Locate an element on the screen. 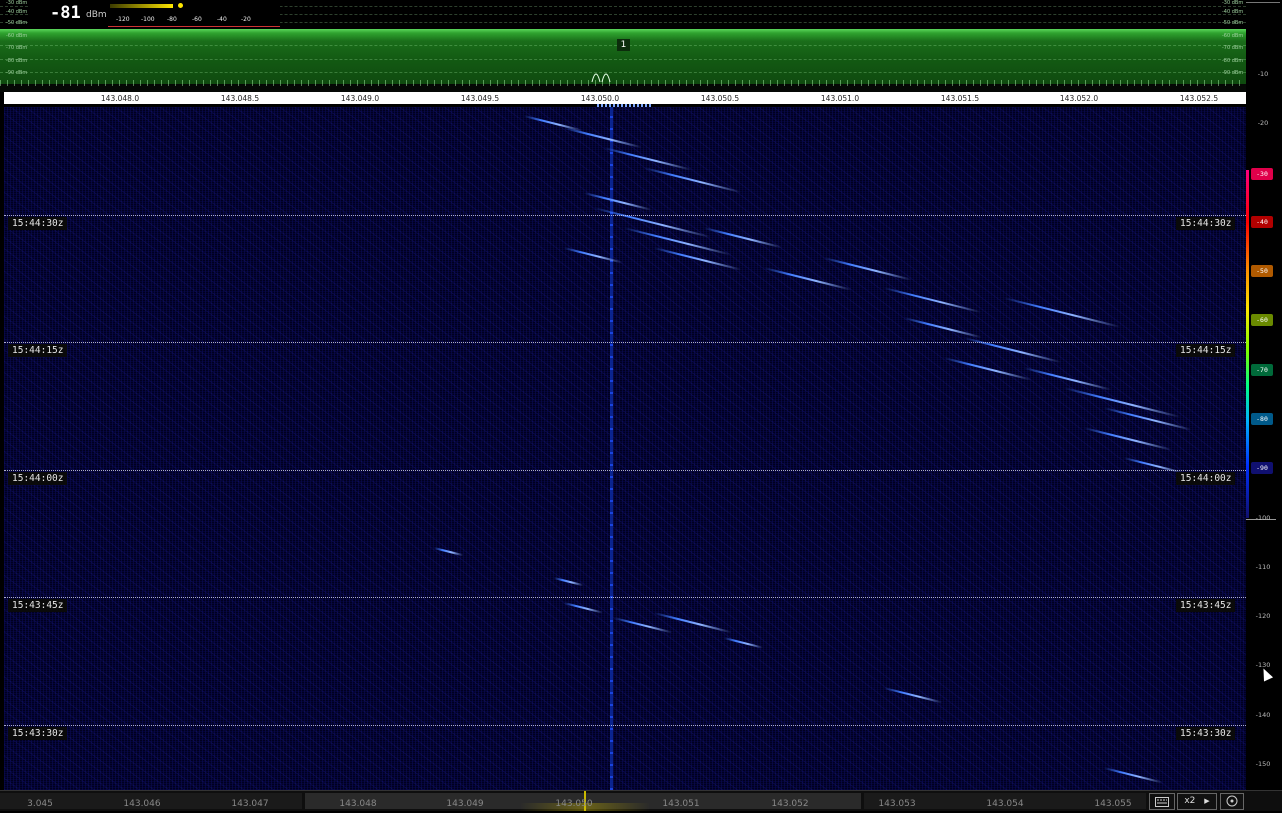 The width and height of the screenshot is (1282, 813). meter-scale-label: -20 is located at coordinates (246, 19).